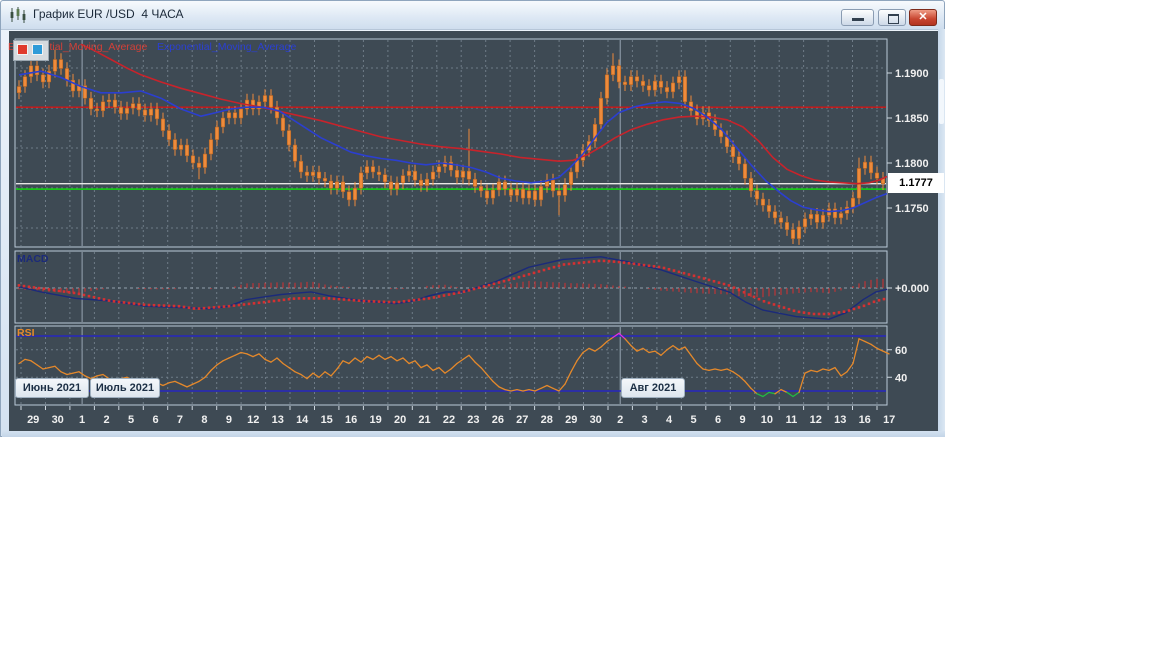  Describe the element at coordinates (669, 420) in the screenshot. I see `svg-text: 4` at that location.